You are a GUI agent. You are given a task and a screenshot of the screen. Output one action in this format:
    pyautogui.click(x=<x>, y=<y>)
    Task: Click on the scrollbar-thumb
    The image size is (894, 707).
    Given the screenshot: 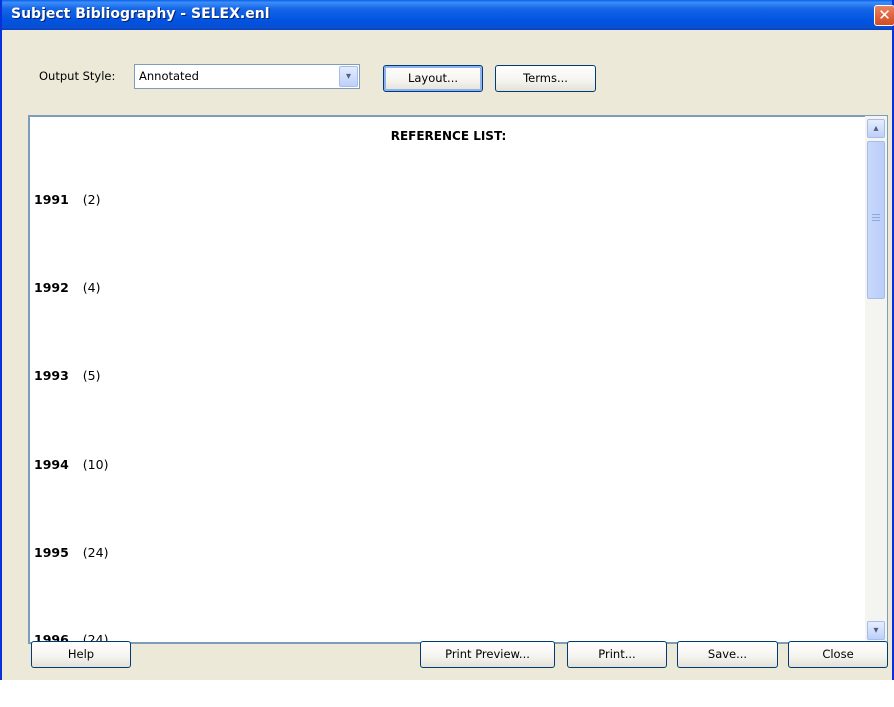 What is the action you would take?
    pyautogui.click(x=876, y=220)
    